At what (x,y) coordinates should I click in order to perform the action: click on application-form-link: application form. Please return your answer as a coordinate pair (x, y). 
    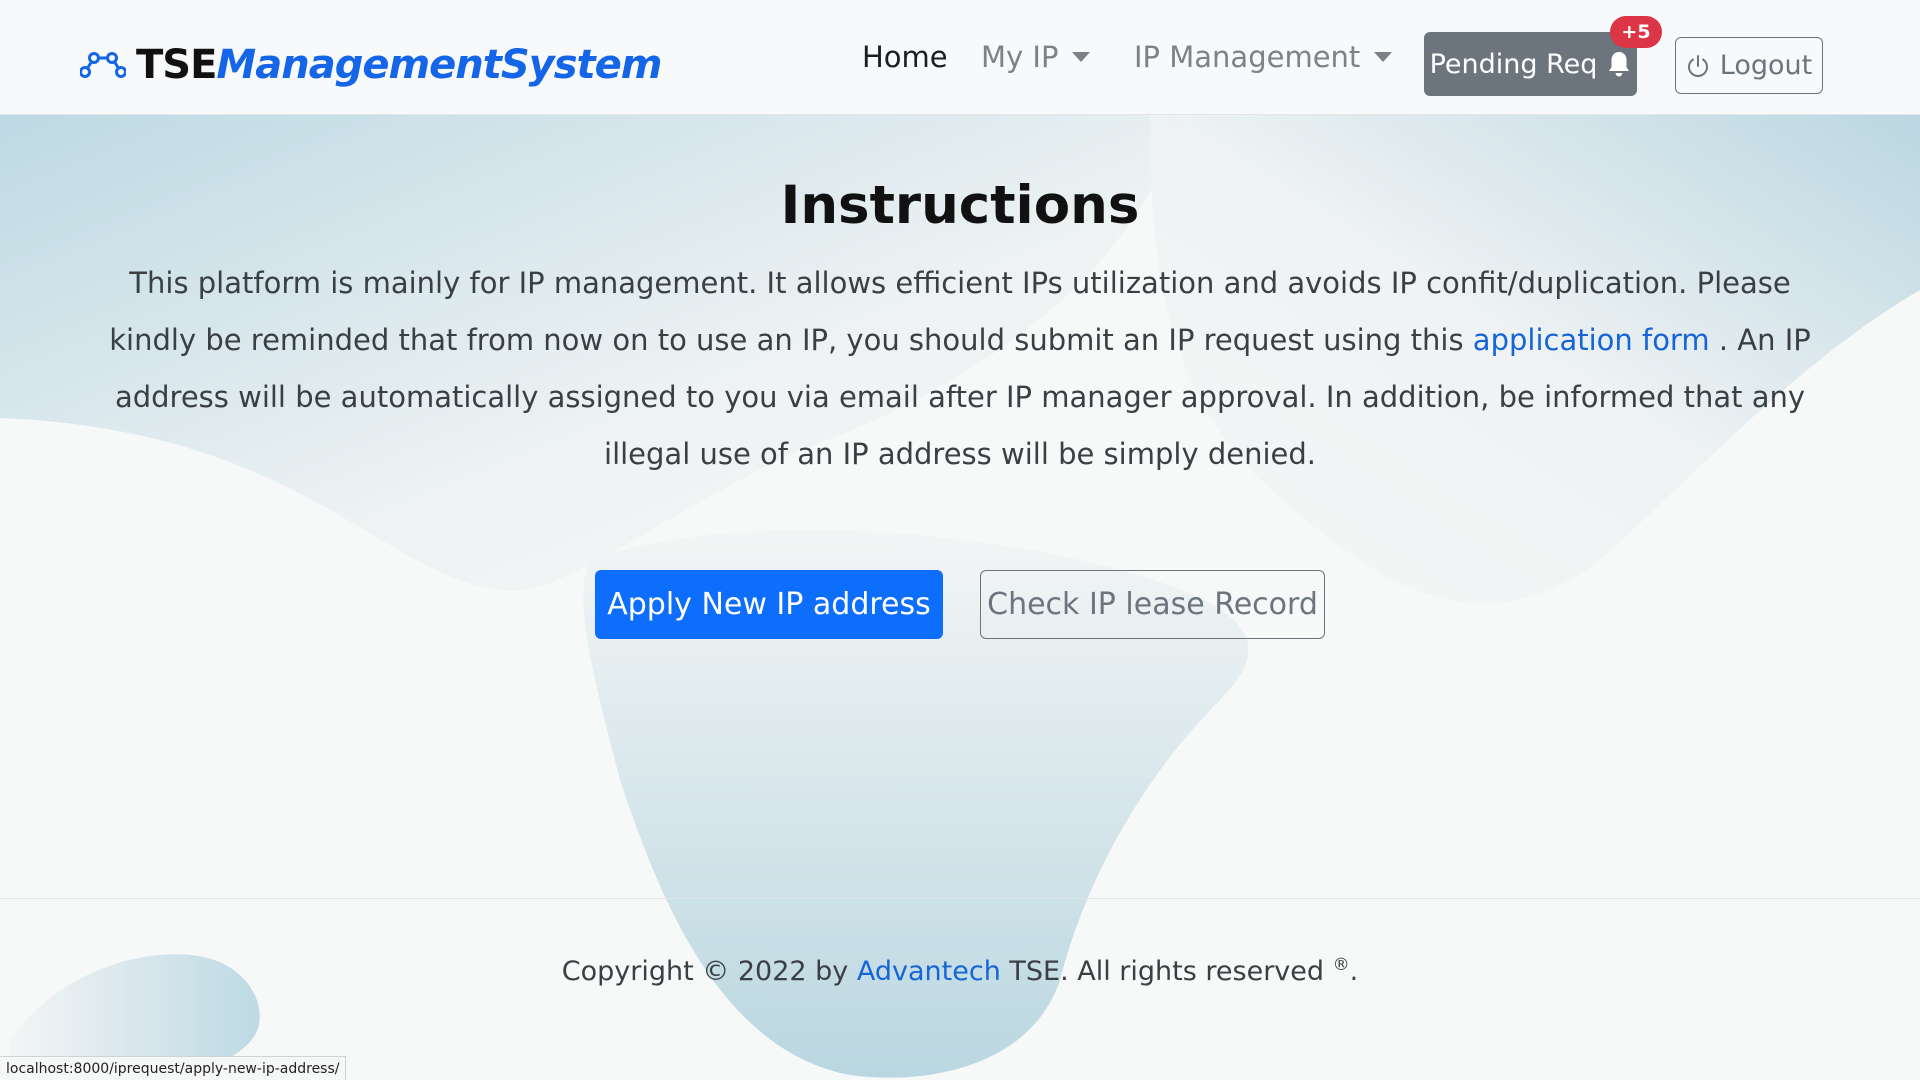
    Looking at the image, I should click on (1591, 340).